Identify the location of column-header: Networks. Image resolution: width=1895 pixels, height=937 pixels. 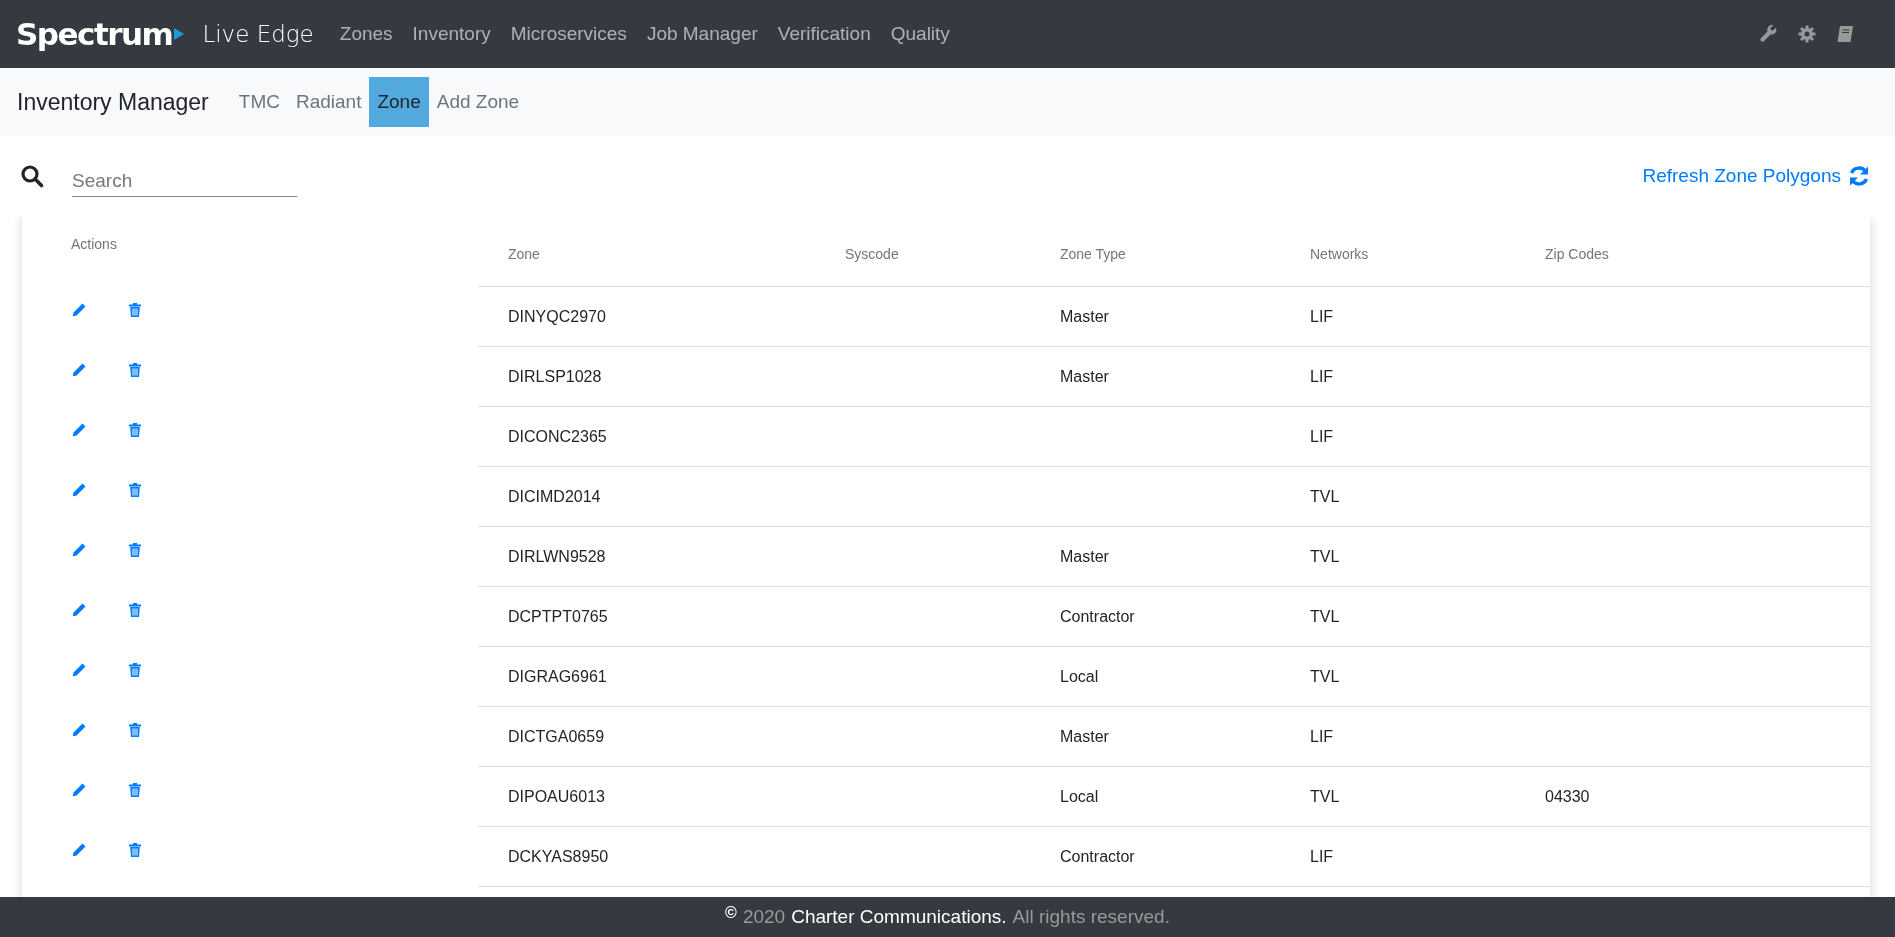
(1339, 254).